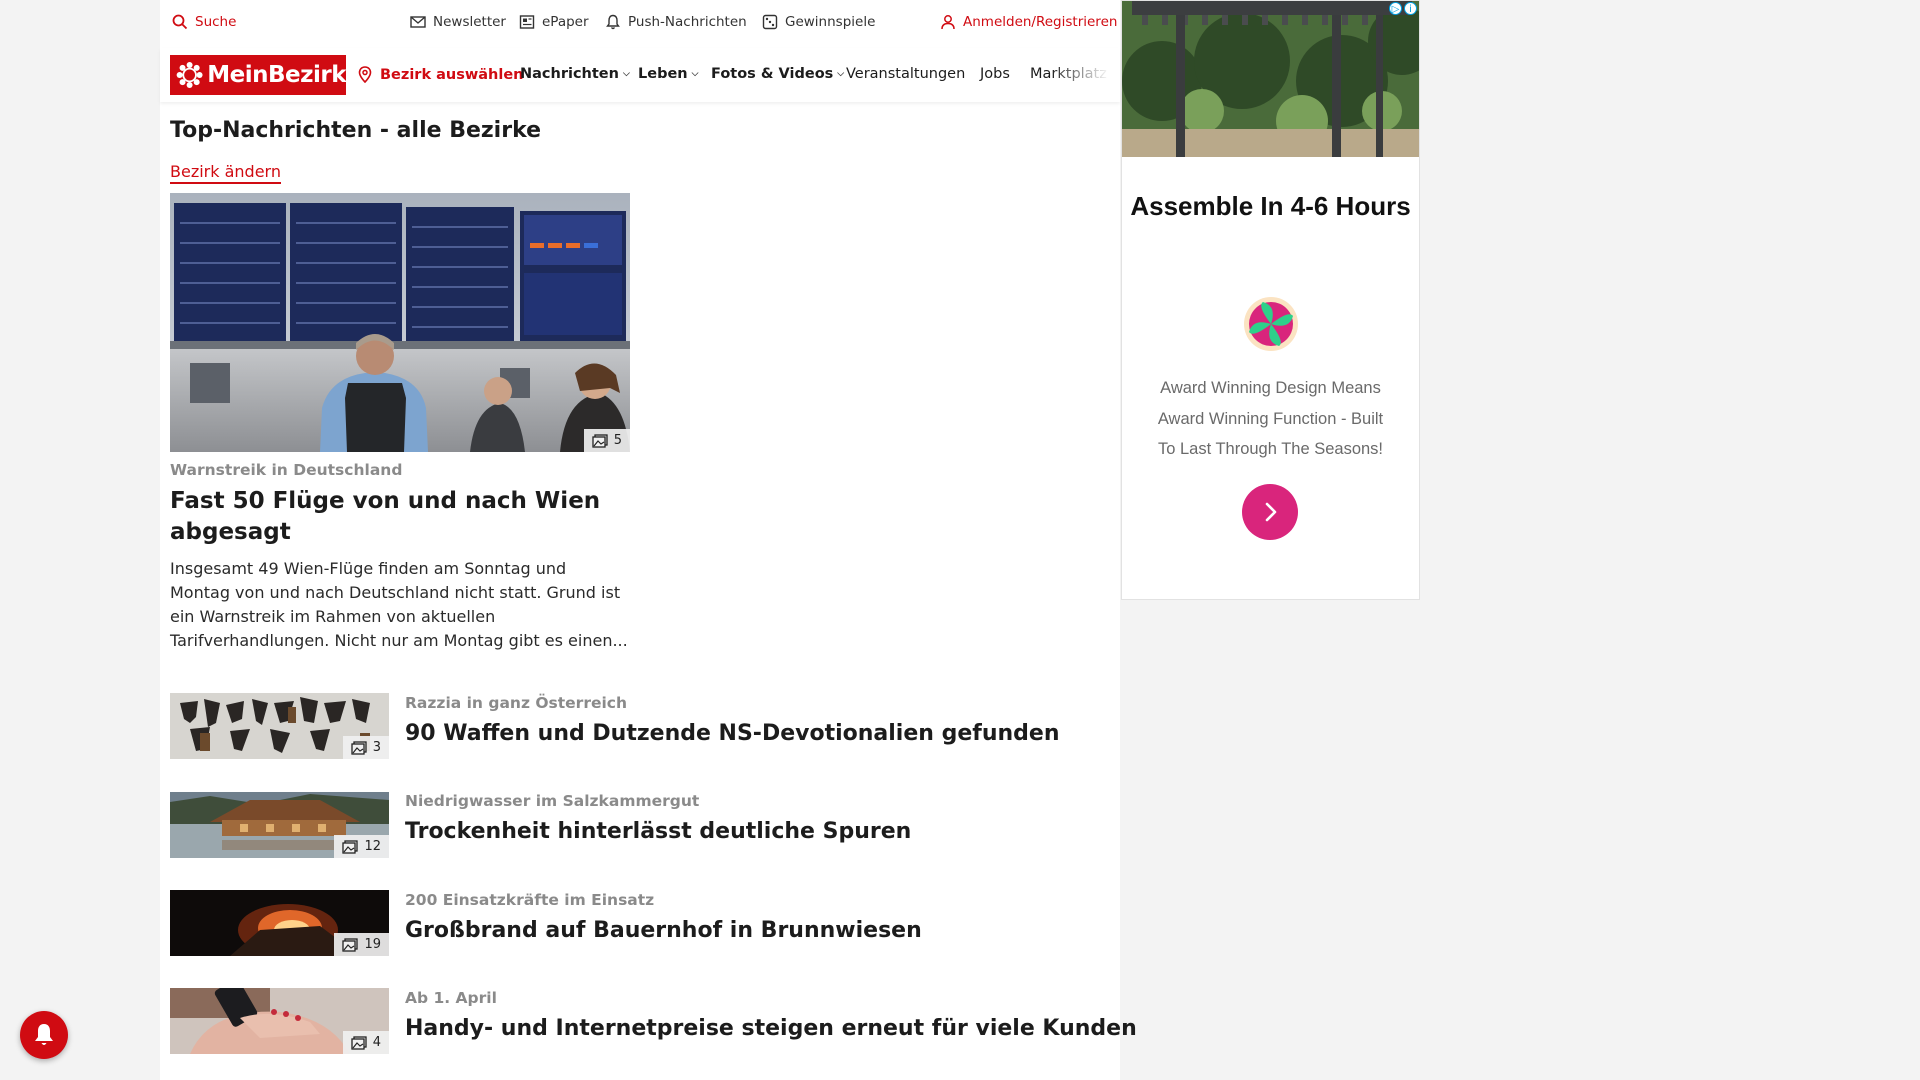  I want to click on meinbezirk-logo: MeinBezirk, so click(258, 75).